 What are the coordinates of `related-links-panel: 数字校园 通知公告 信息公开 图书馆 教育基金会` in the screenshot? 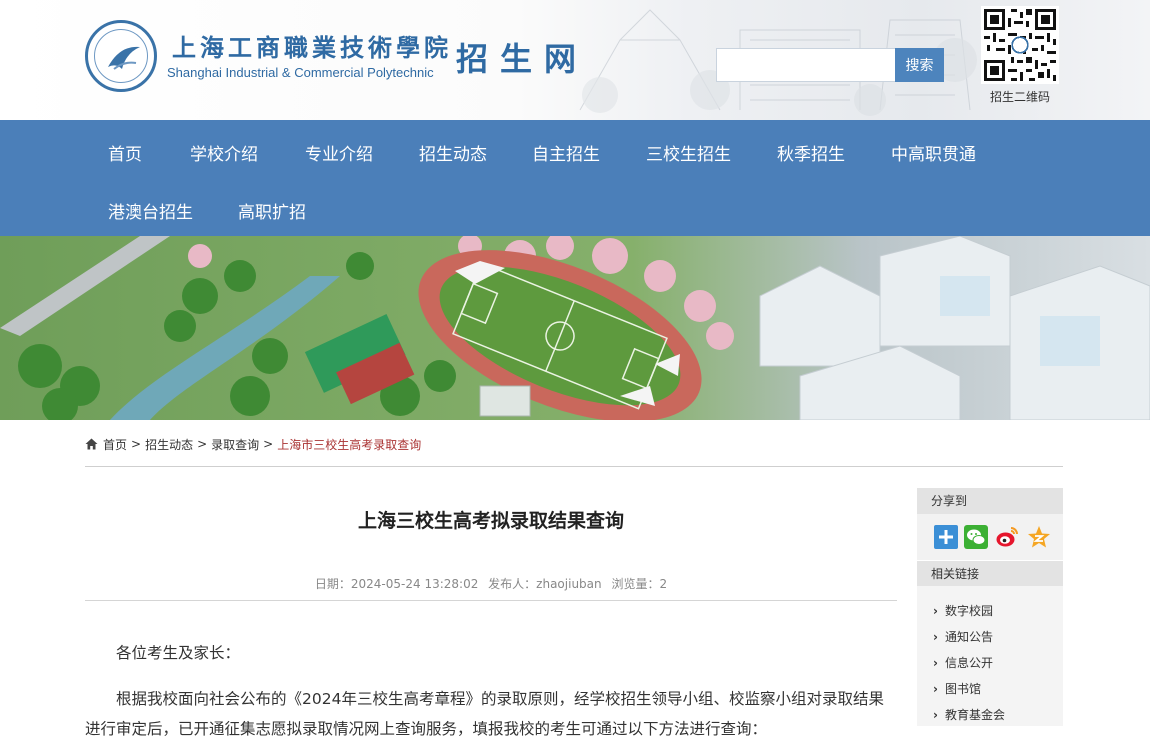 It's located at (990, 656).